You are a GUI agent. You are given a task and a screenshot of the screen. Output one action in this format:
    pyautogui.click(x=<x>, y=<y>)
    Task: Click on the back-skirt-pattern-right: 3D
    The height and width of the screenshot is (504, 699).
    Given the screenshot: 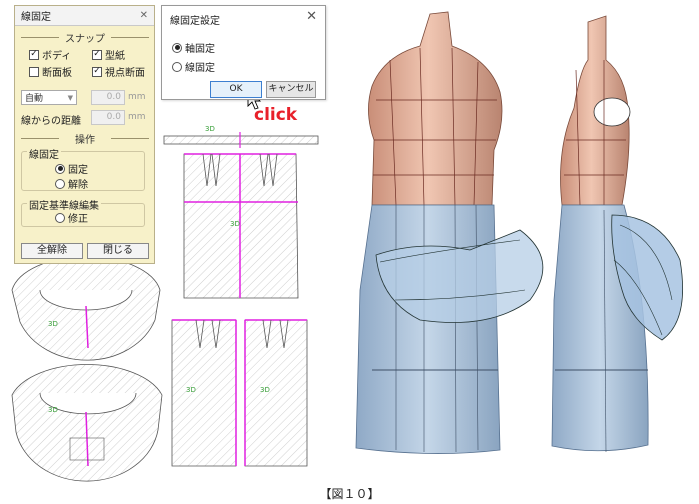 What is the action you would take?
    pyautogui.click(x=276, y=393)
    